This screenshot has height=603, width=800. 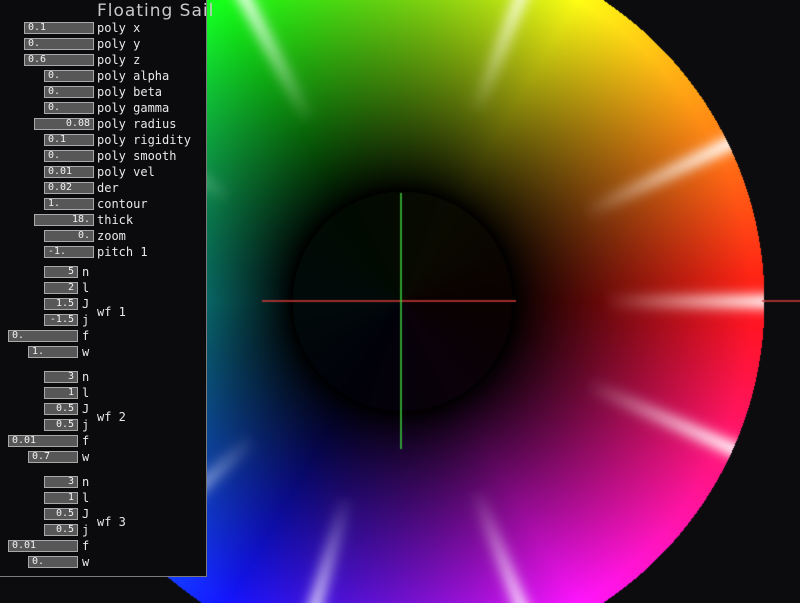 What do you see at coordinates (86, 304) in the screenshot?
I see `wf1-label-J: J` at bounding box center [86, 304].